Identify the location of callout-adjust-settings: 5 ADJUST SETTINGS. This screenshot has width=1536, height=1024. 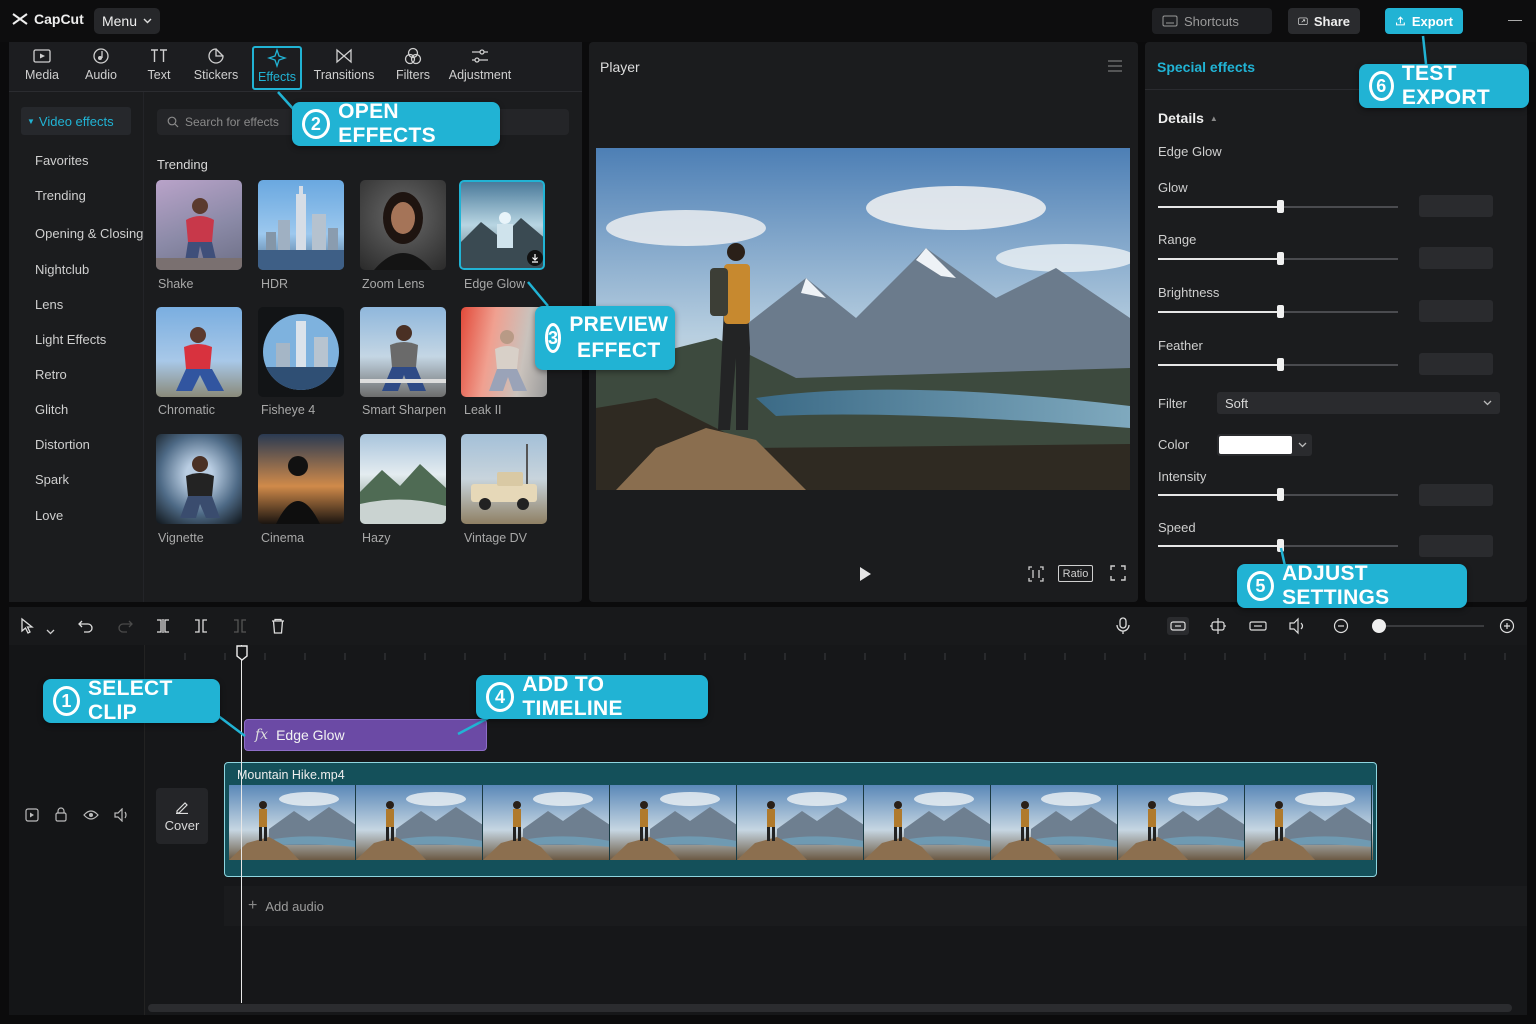
(1352, 585).